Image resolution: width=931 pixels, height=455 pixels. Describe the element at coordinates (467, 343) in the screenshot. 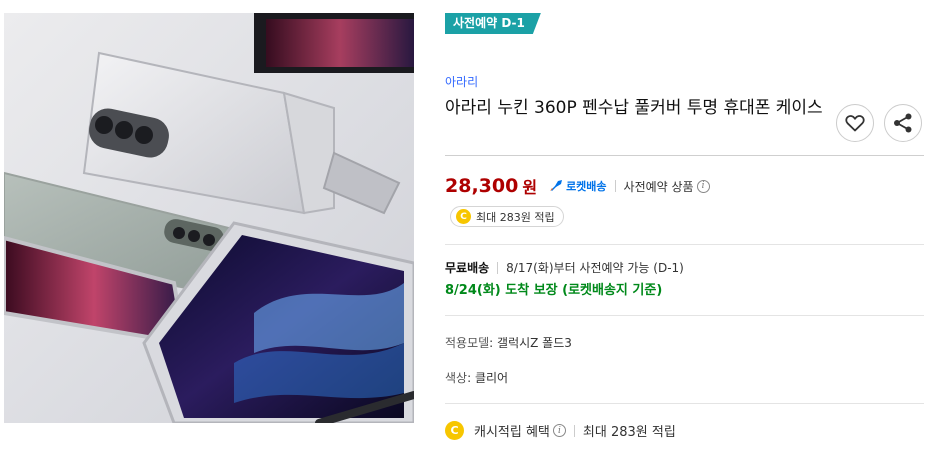

I see `spec-label: 적용모델` at that location.